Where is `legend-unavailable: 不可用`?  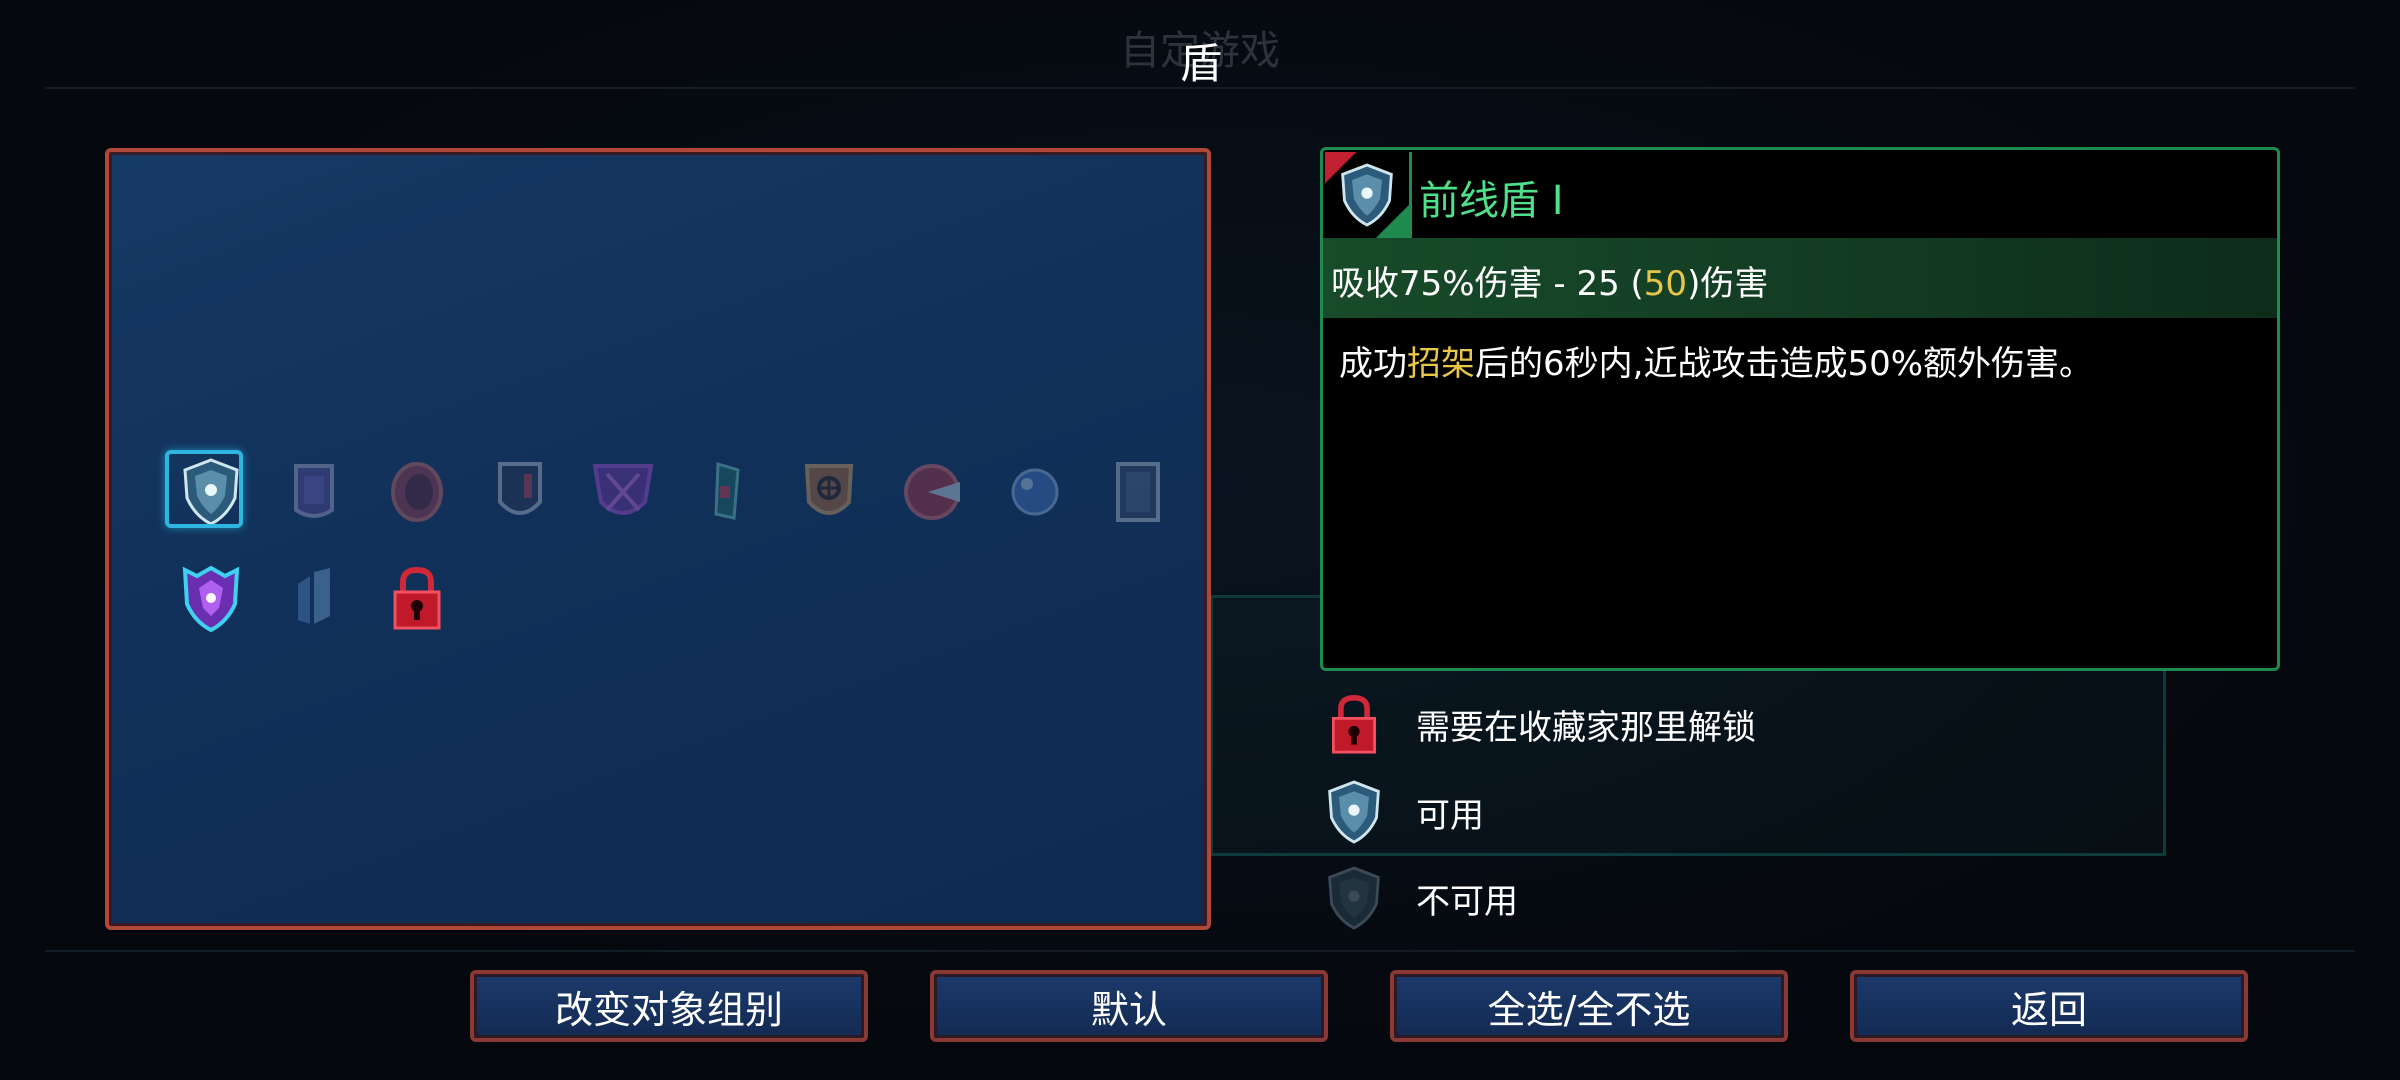 legend-unavailable: 不可用 is located at coordinates (1421, 898).